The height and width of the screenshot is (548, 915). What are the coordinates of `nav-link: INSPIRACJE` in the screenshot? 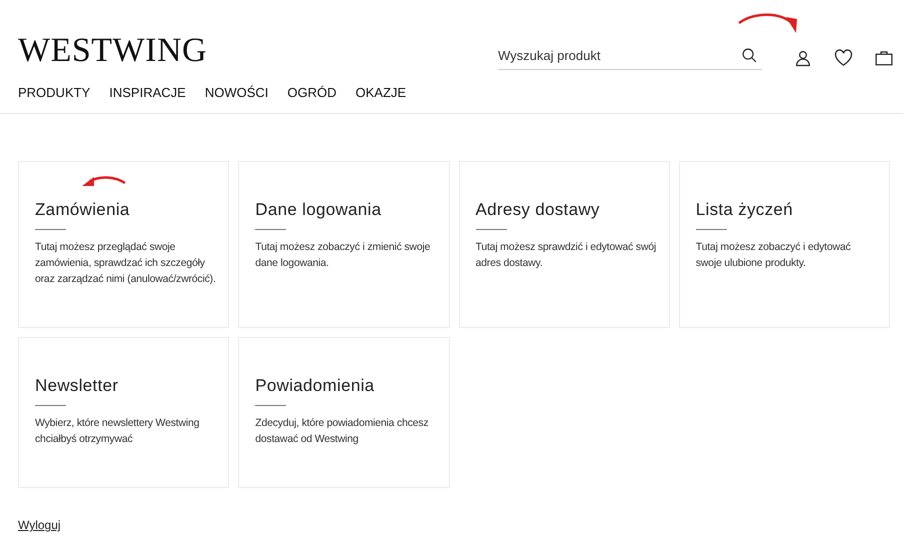 It's located at (147, 93).